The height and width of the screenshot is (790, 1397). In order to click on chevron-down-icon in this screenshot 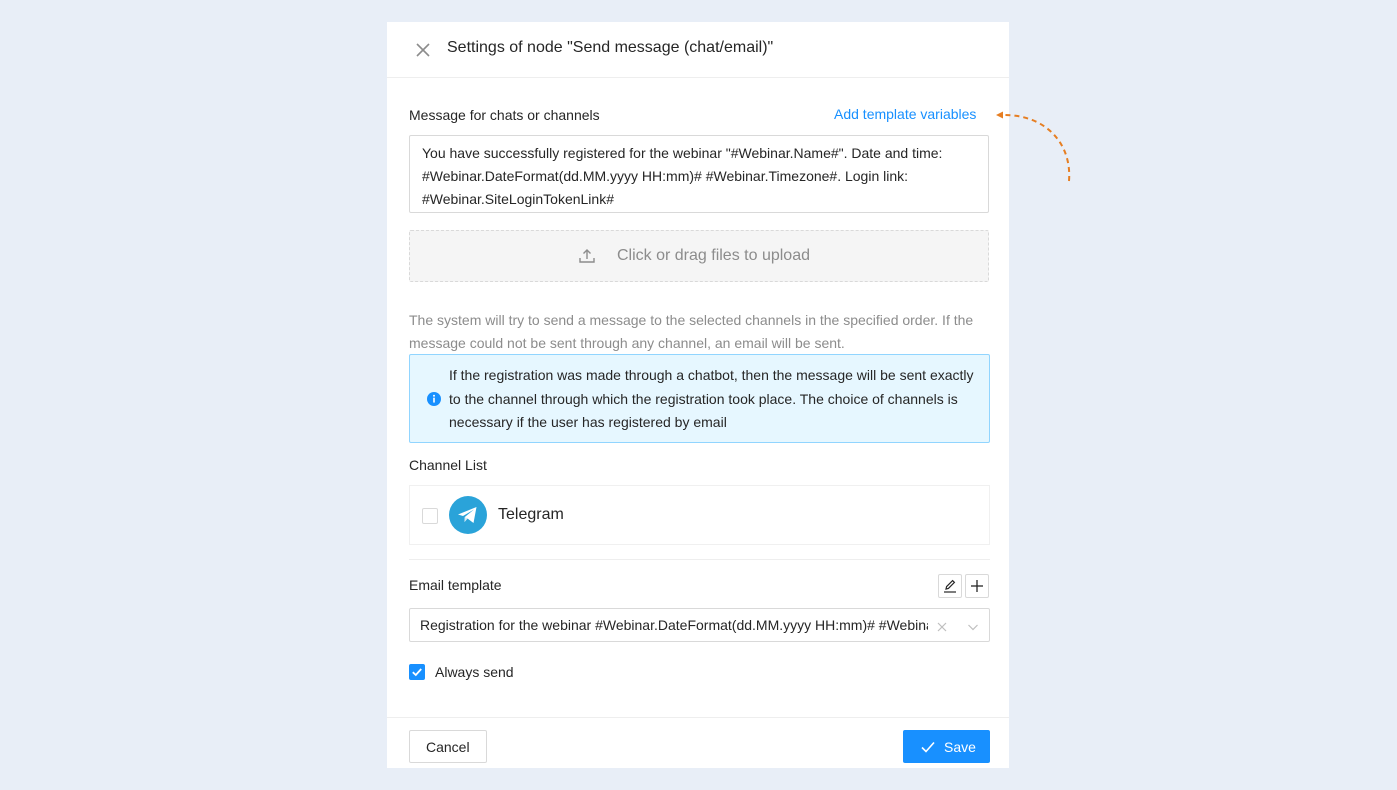, I will do `click(973, 626)`.